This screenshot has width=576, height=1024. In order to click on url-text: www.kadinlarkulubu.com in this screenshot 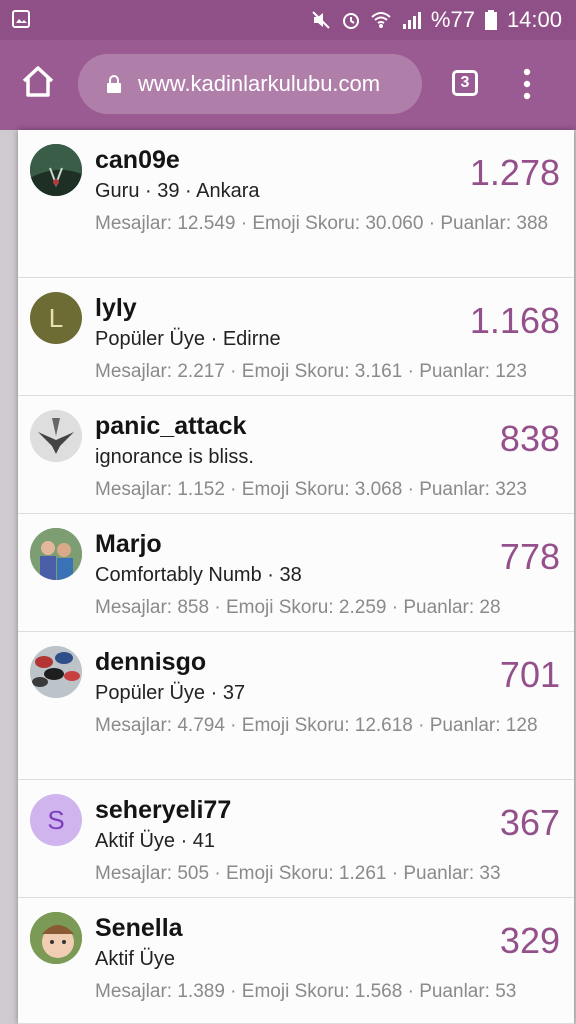, I will do `click(259, 83)`.